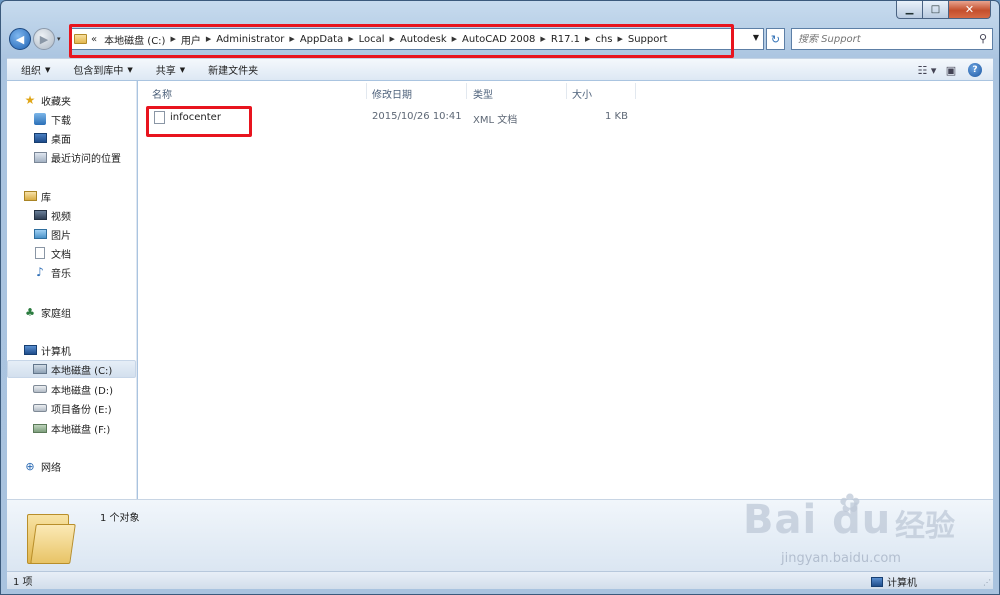  I want to click on file-type: XML 文档, so click(495, 120).